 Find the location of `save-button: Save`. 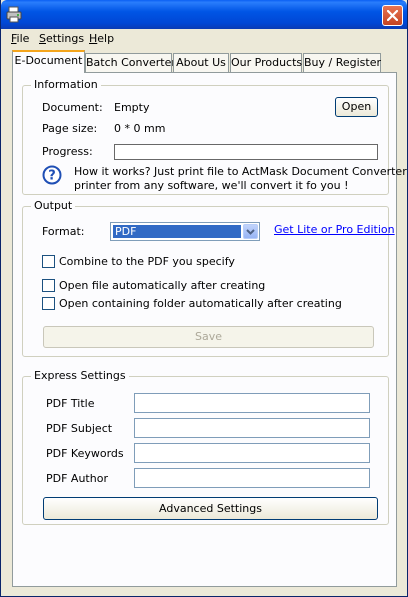

save-button: Save is located at coordinates (208, 337).